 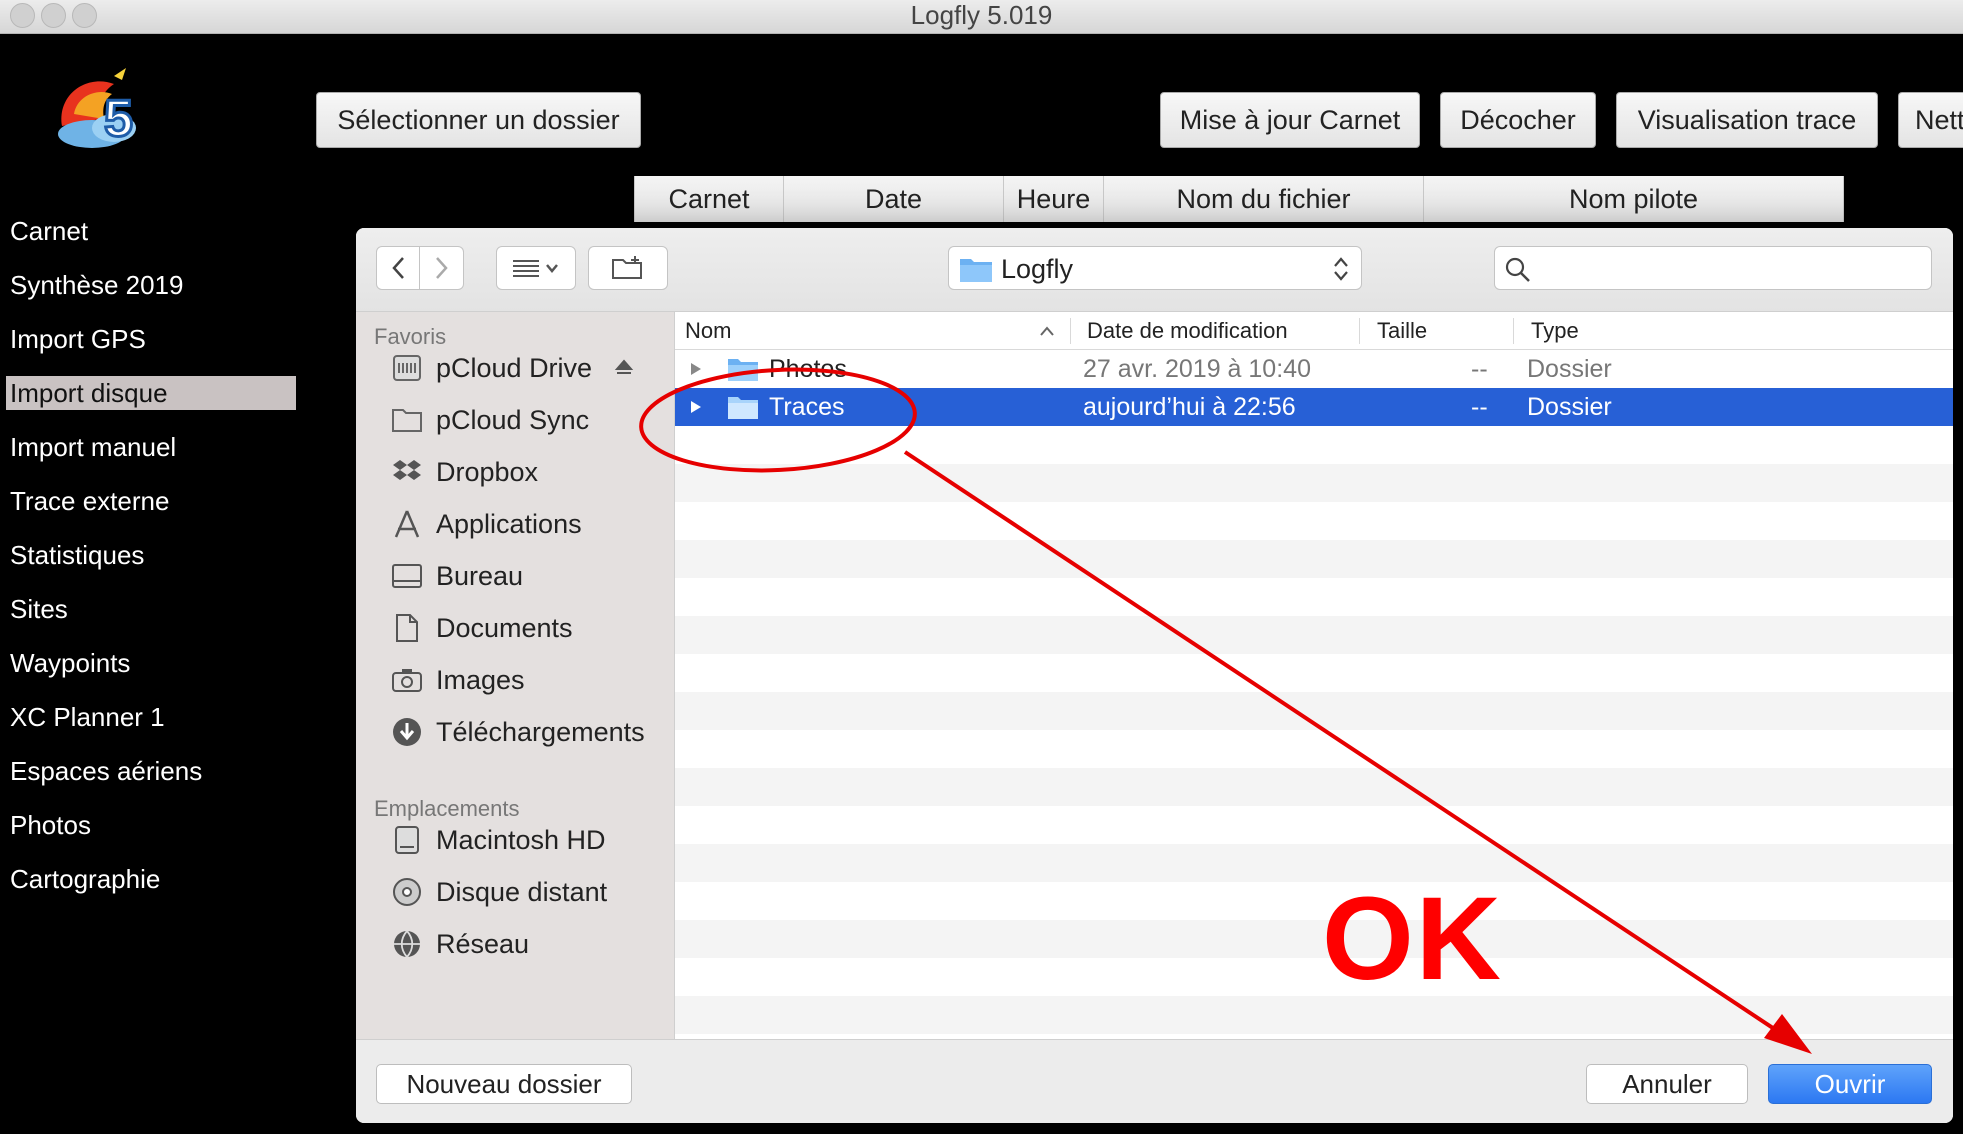 I want to click on dialog-toolbar: Logfly, so click(x=1154, y=270).